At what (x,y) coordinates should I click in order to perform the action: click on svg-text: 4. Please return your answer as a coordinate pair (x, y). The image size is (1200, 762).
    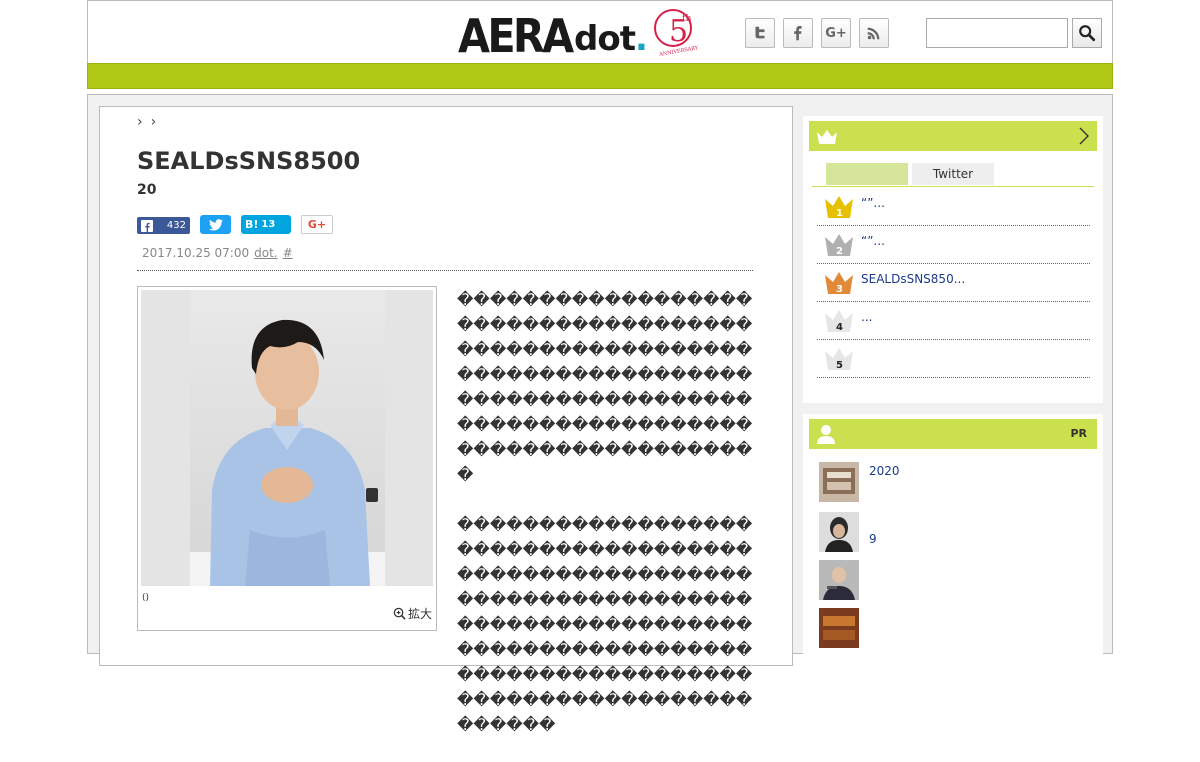
    Looking at the image, I should click on (839, 327).